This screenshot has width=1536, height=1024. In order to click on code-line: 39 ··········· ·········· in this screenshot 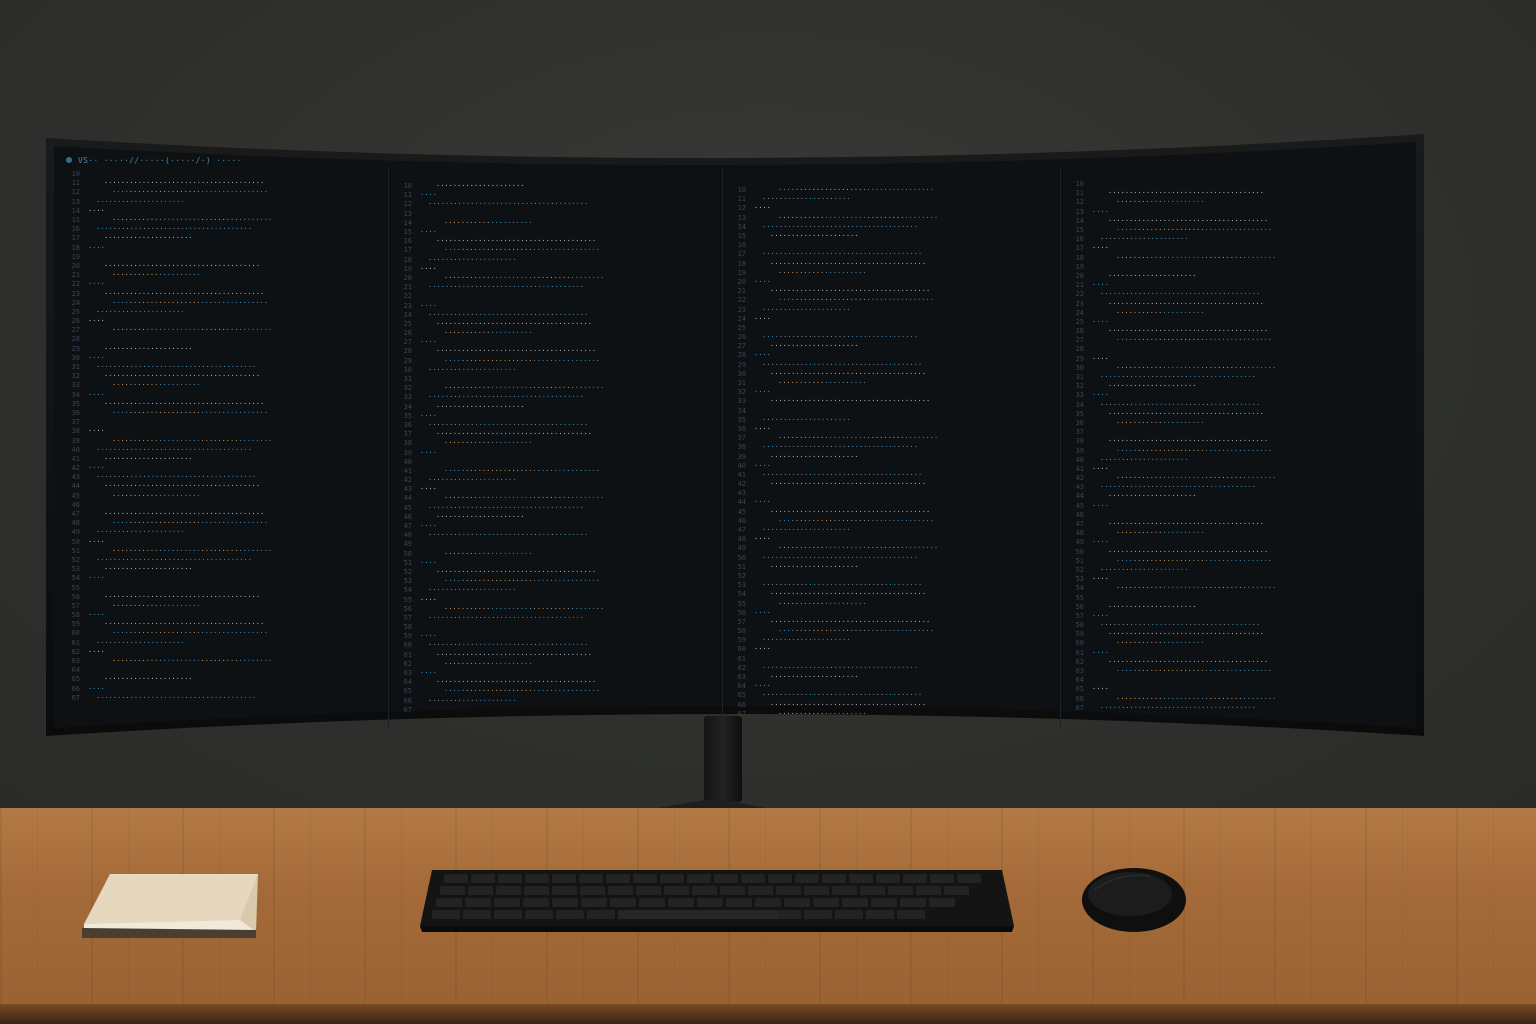, I will do `click(891, 456)`.